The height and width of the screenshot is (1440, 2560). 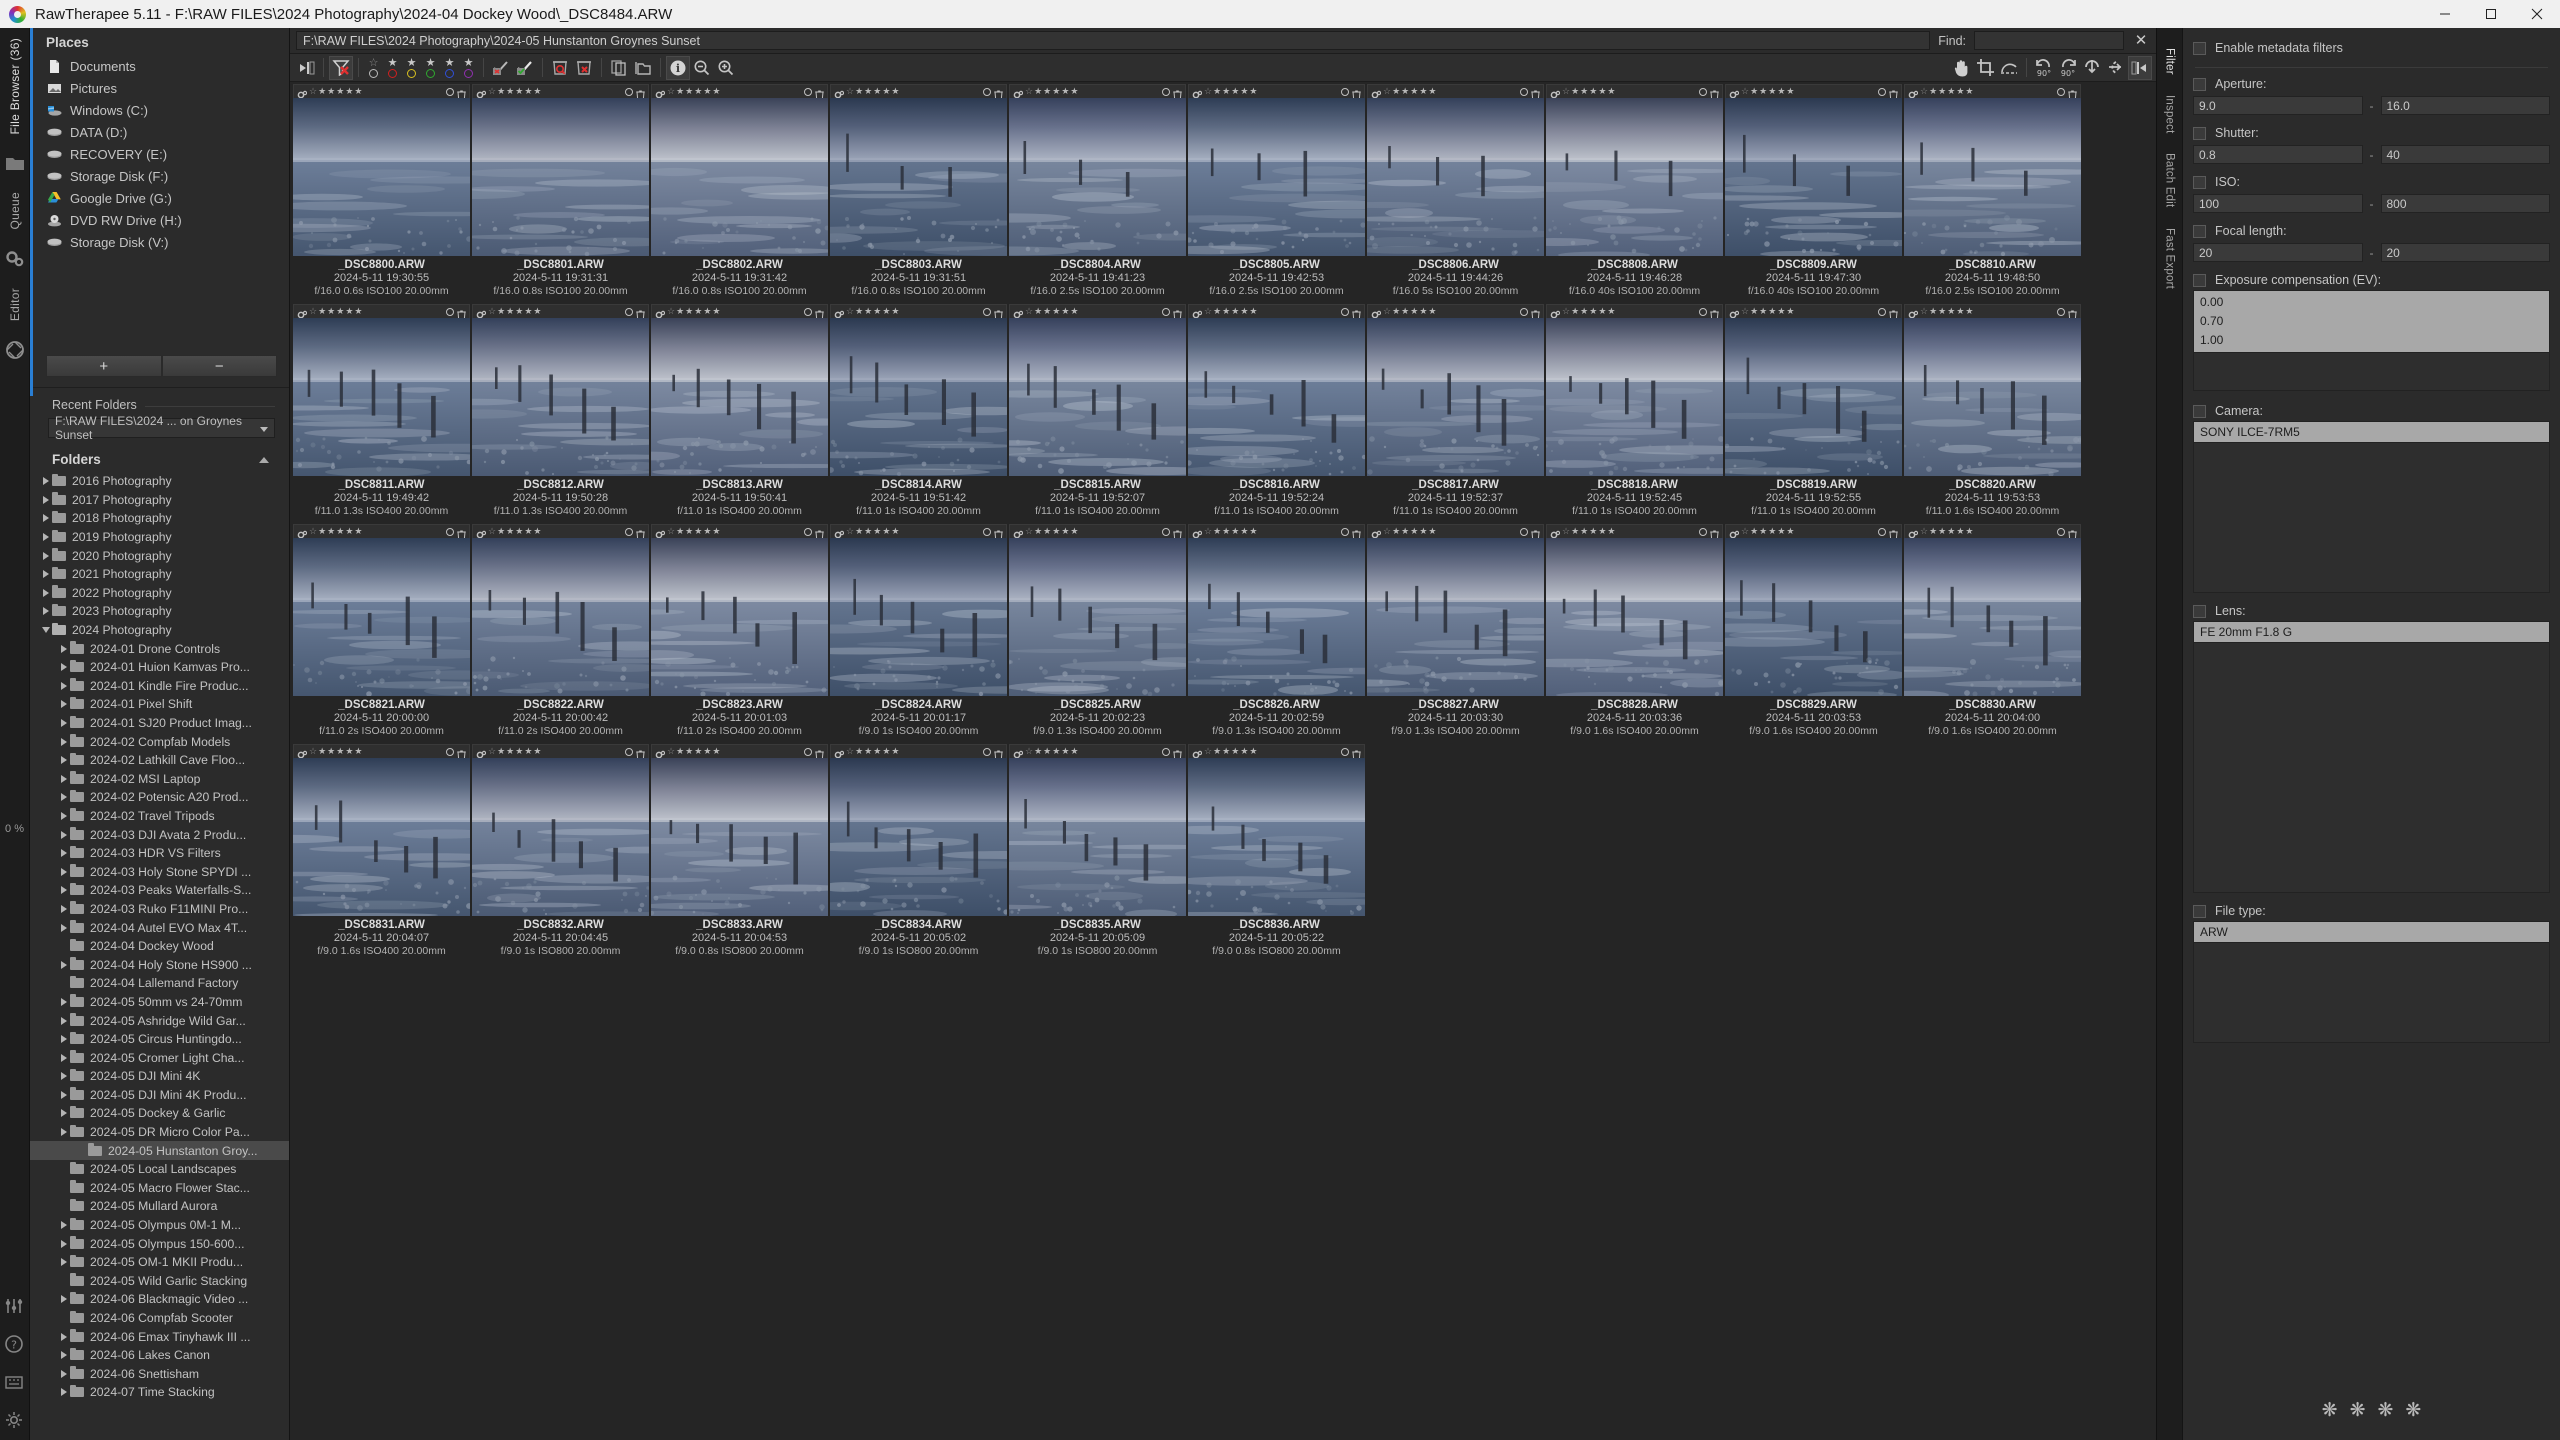 I want to click on rotate-left-icon: 90°, so click(x=2044, y=68).